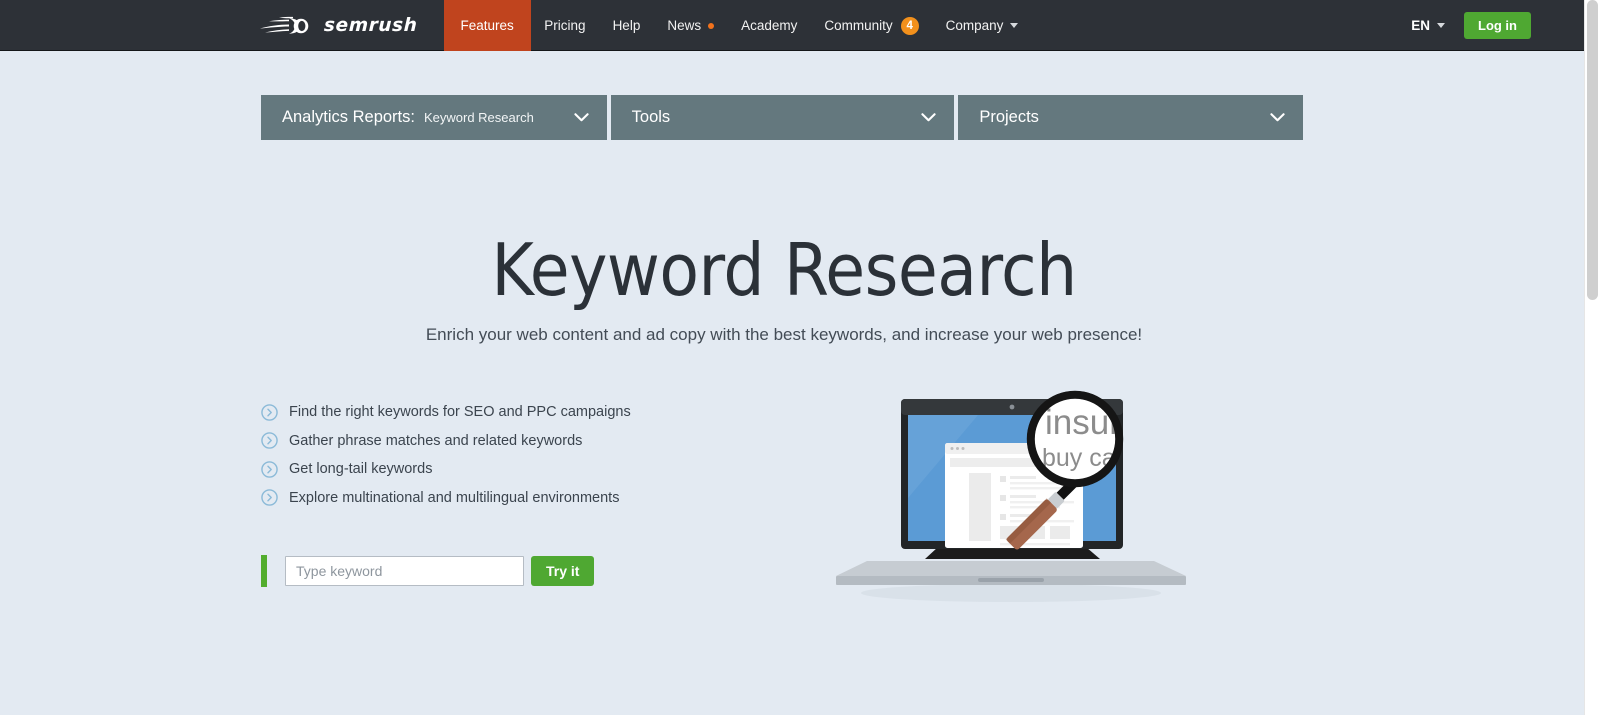 Image resolution: width=1600 pixels, height=715 pixels. I want to click on nav-item-help: Help, so click(626, 25).